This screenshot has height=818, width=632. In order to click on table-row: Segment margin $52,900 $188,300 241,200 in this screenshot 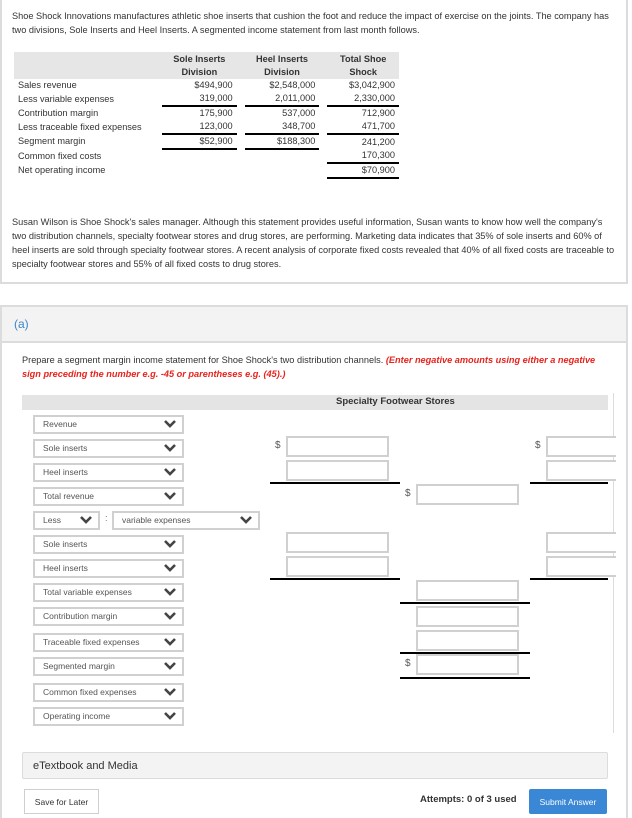, I will do `click(206, 142)`.